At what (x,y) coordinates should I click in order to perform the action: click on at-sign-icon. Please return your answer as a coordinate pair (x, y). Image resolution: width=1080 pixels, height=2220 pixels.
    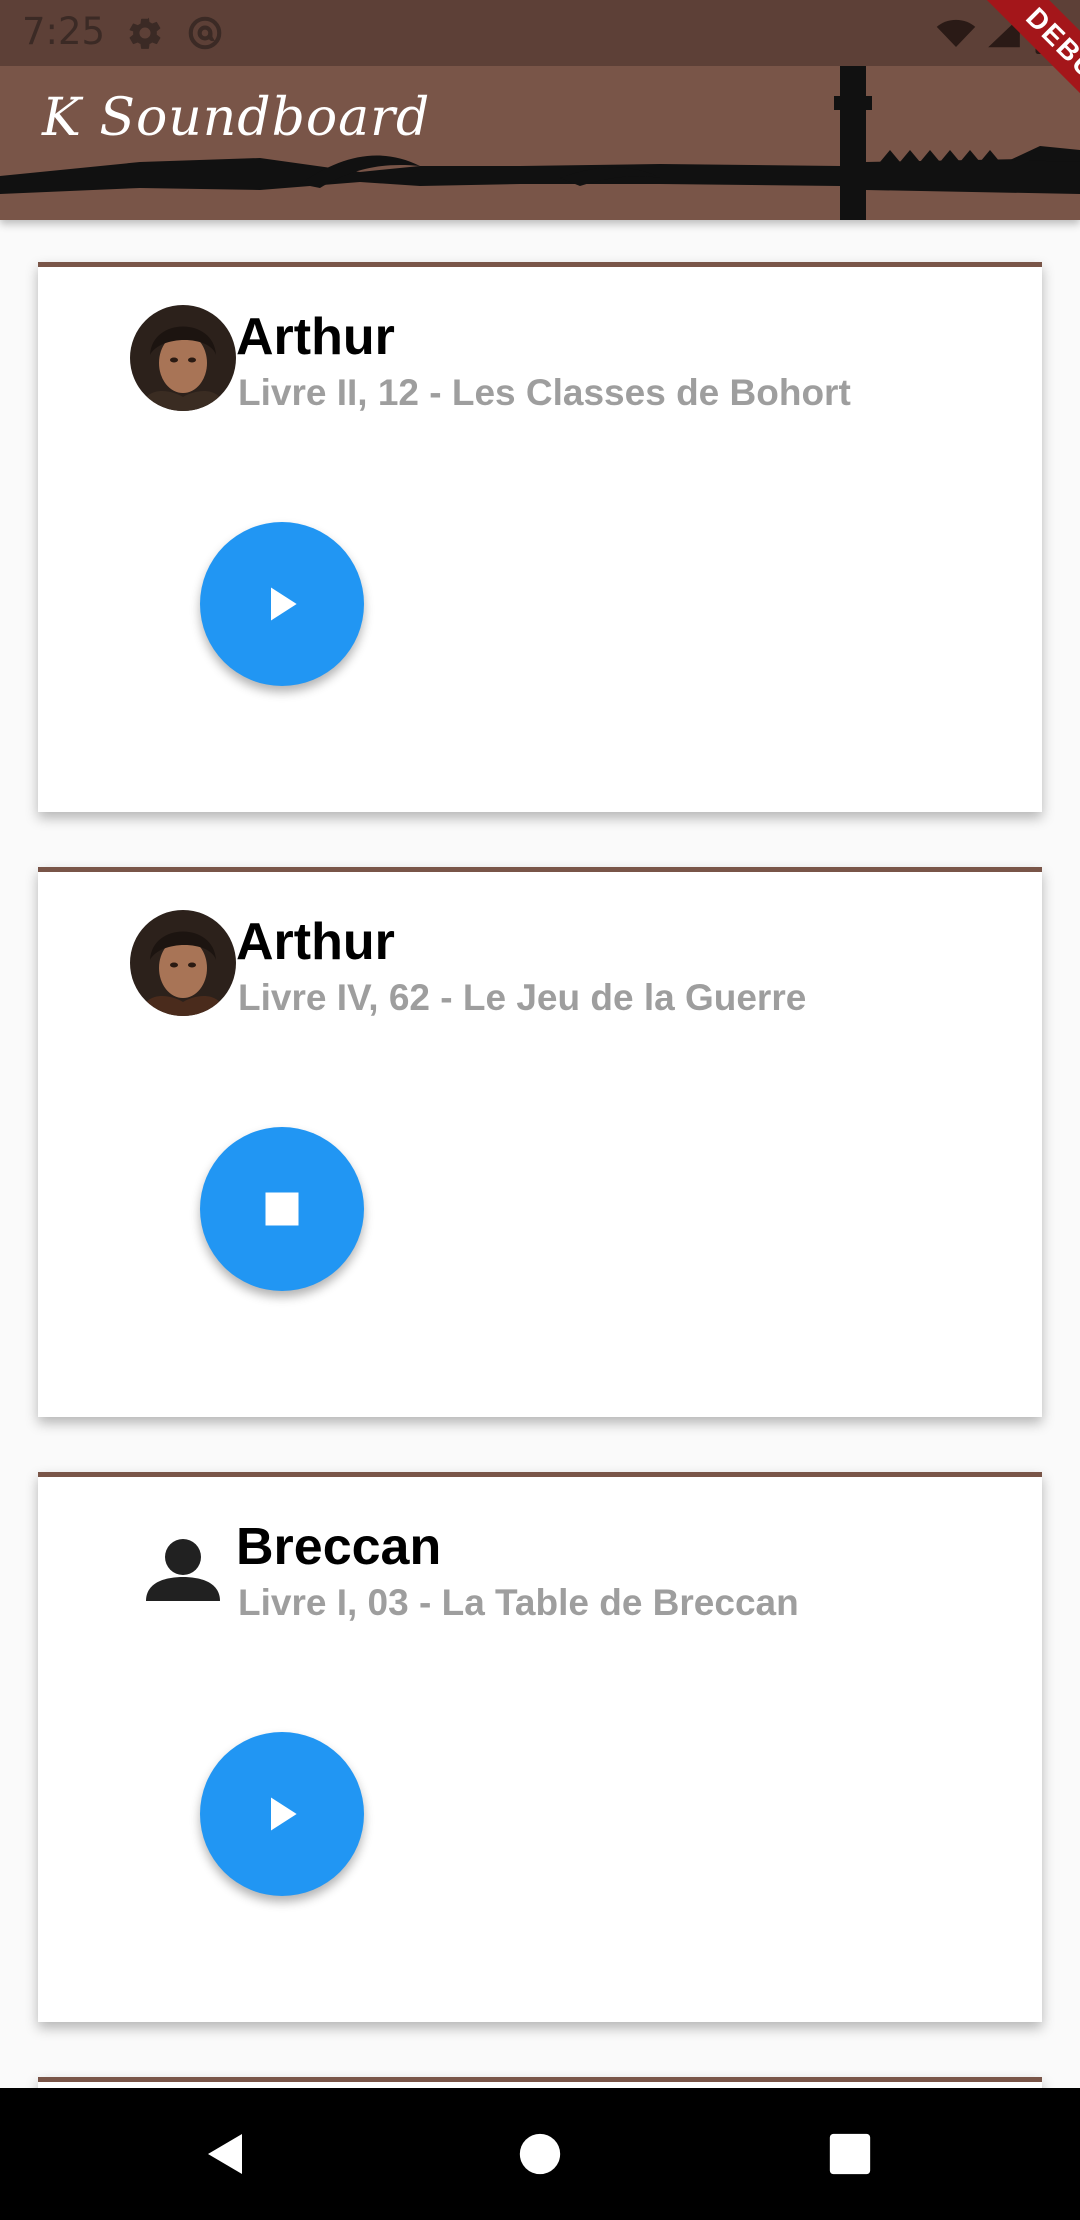
    Looking at the image, I should click on (205, 35).